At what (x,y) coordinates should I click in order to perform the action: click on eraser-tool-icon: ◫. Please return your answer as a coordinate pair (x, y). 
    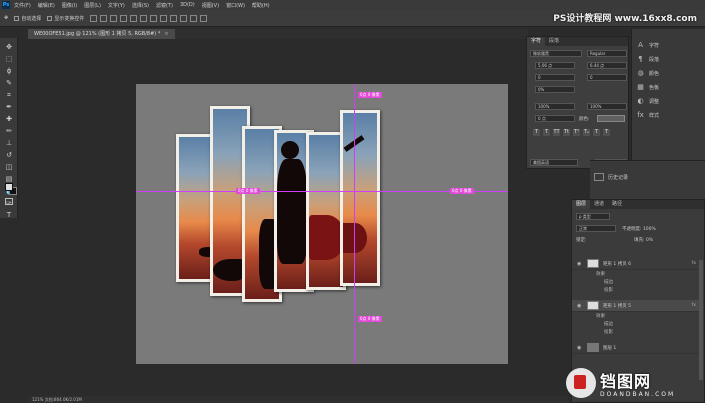
    Looking at the image, I should click on (9, 167).